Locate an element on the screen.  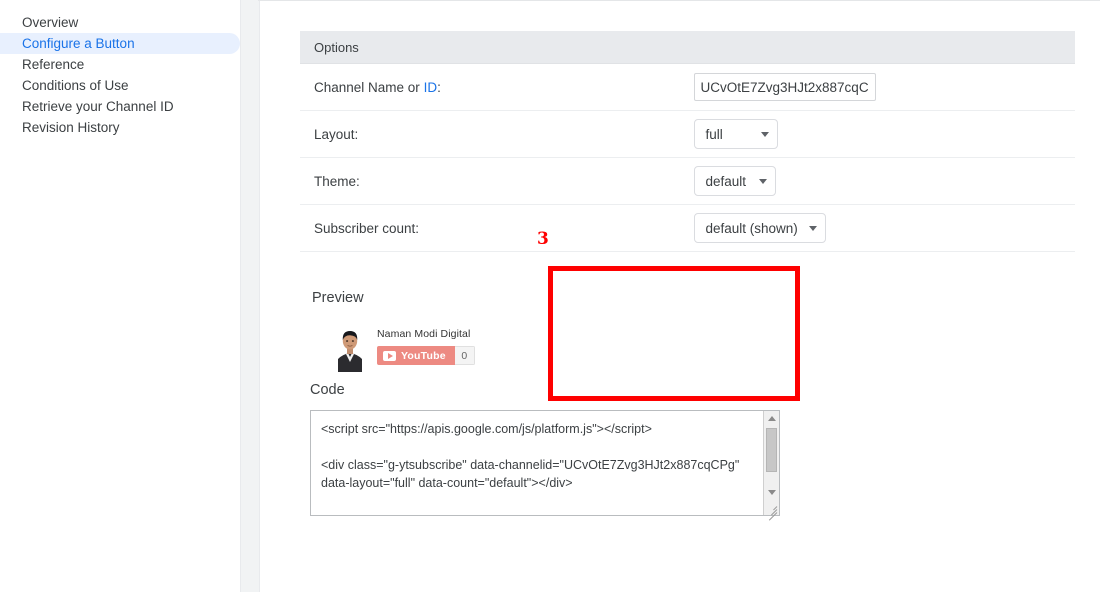
annotation-step-number: 3 is located at coordinates (543, 239).